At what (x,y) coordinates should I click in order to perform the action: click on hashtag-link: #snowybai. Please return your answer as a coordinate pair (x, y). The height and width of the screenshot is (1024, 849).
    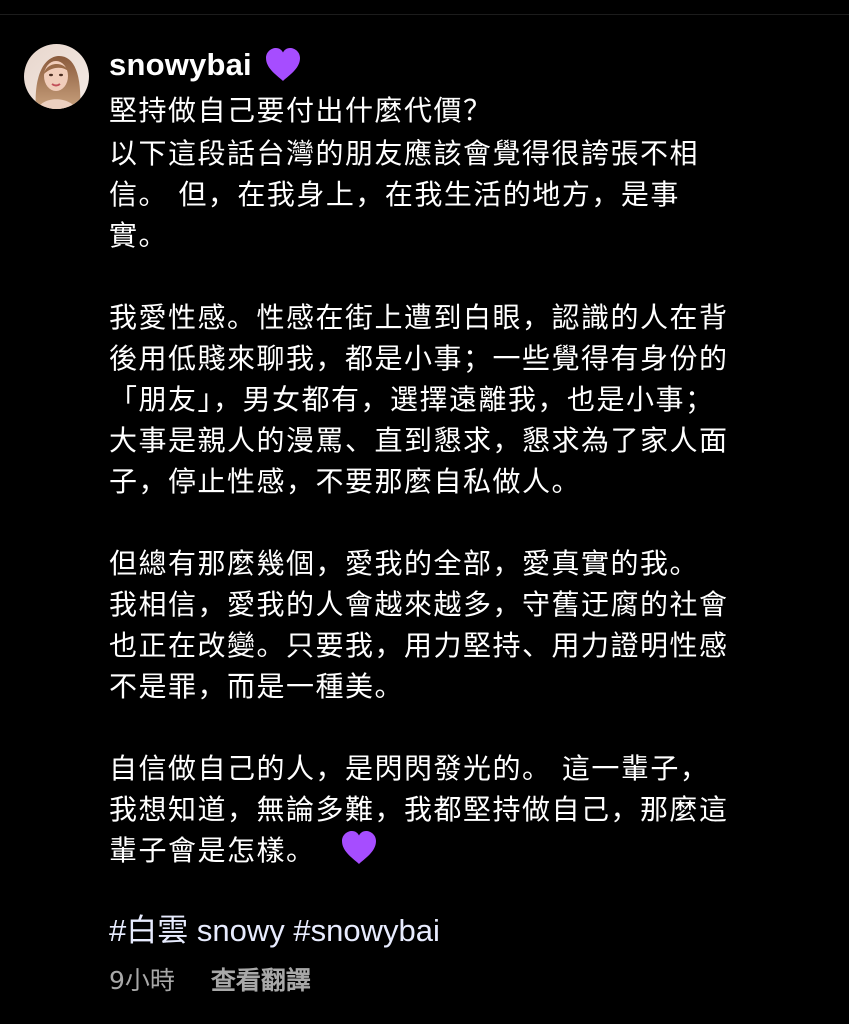
    Looking at the image, I should click on (366, 930).